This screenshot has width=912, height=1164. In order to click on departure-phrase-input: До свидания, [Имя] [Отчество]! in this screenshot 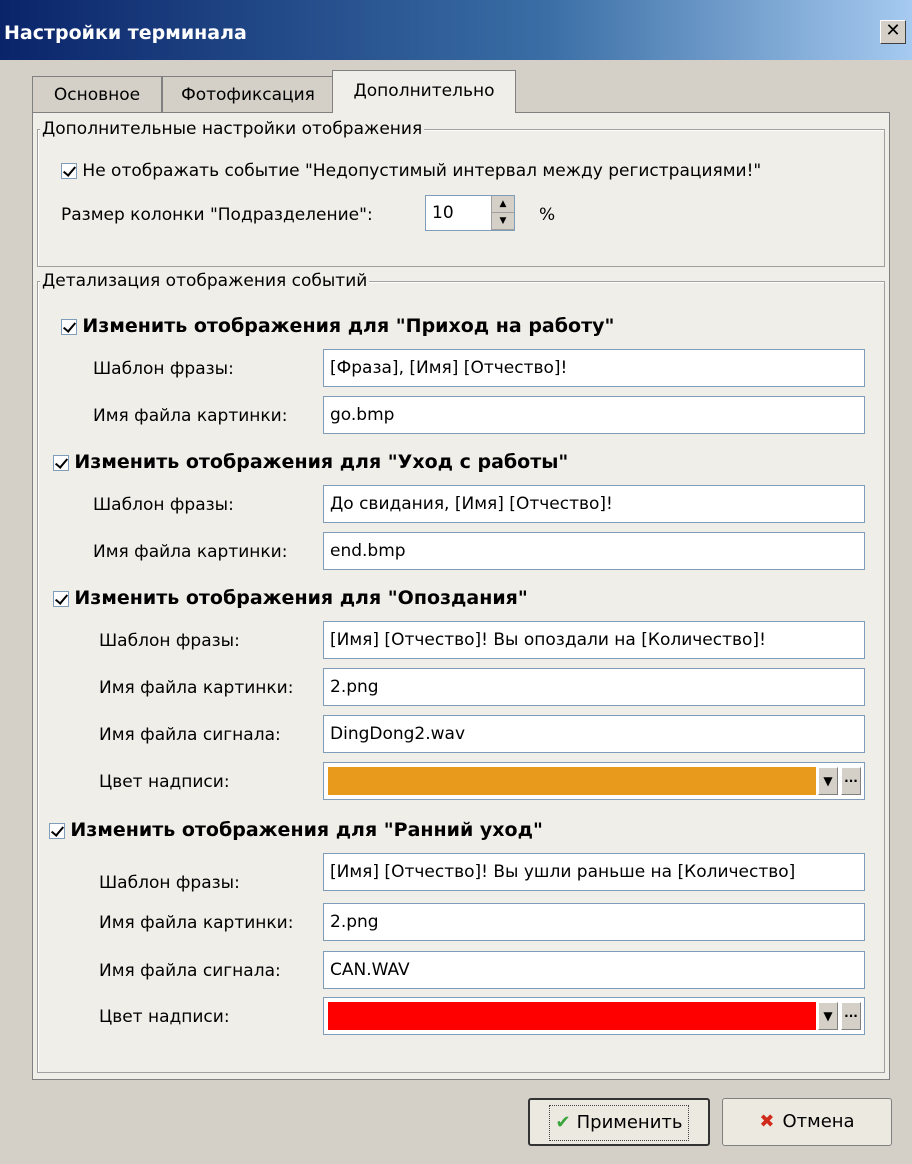, I will do `click(594, 504)`.